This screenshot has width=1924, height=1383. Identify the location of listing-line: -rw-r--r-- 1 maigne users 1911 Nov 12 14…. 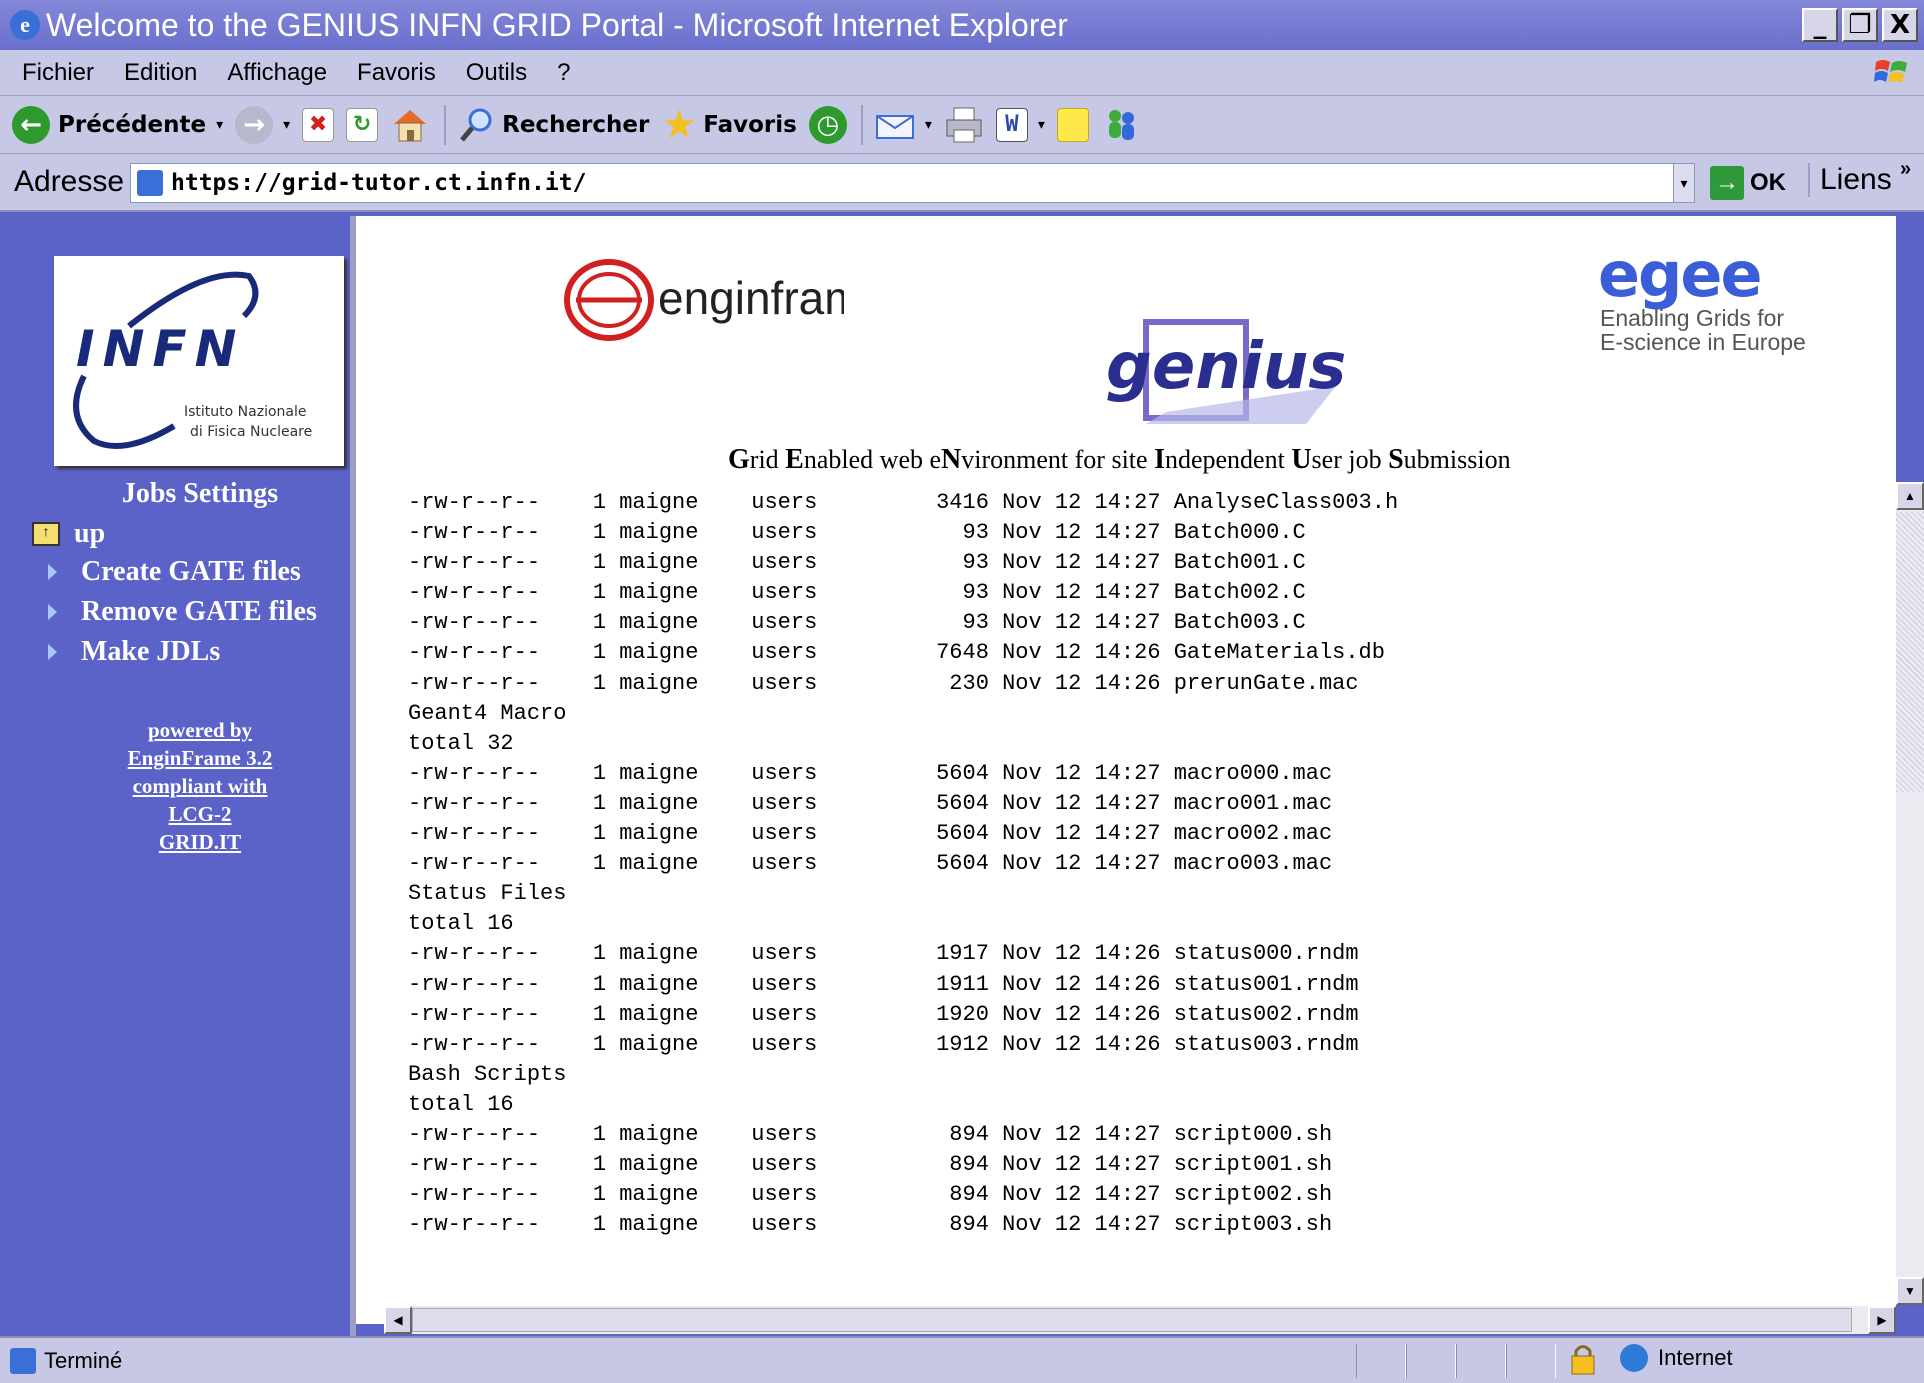
(883, 984).